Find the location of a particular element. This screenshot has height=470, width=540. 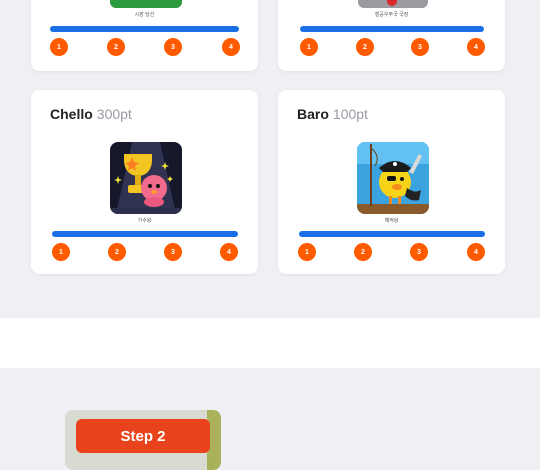

character-points: 100pt is located at coordinates (350, 114).